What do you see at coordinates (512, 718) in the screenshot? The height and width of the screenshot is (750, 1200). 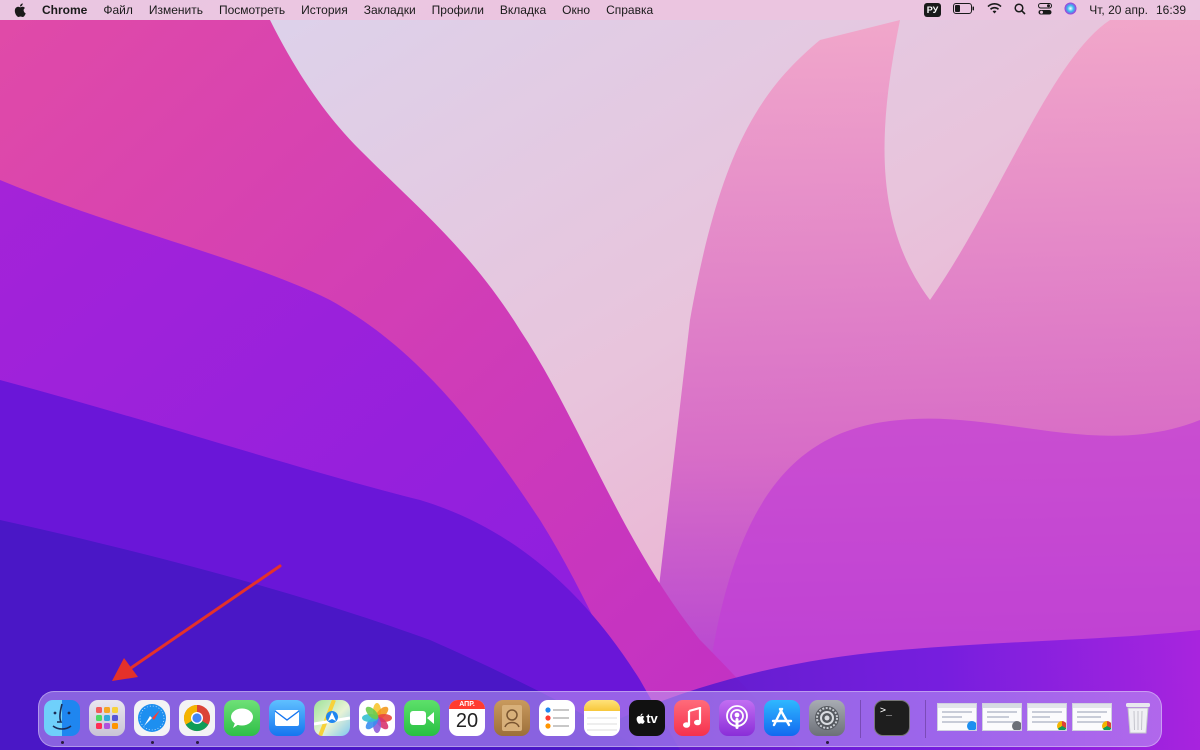 I see `contacts-icon` at bounding box center [512, 718].